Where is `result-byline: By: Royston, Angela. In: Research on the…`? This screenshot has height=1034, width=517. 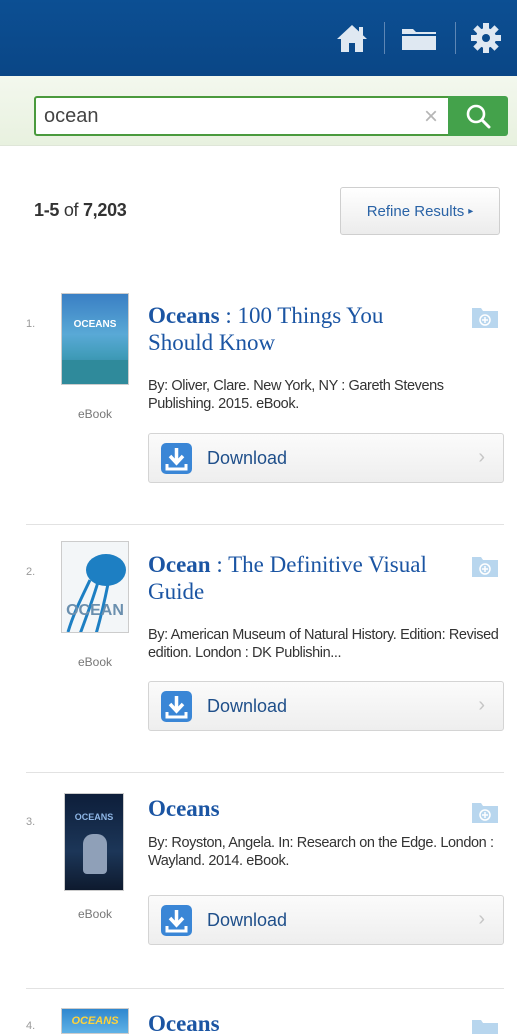
result-byline: By: Royston, Angela. In: Research on the… is located at coordinates (321, 852).